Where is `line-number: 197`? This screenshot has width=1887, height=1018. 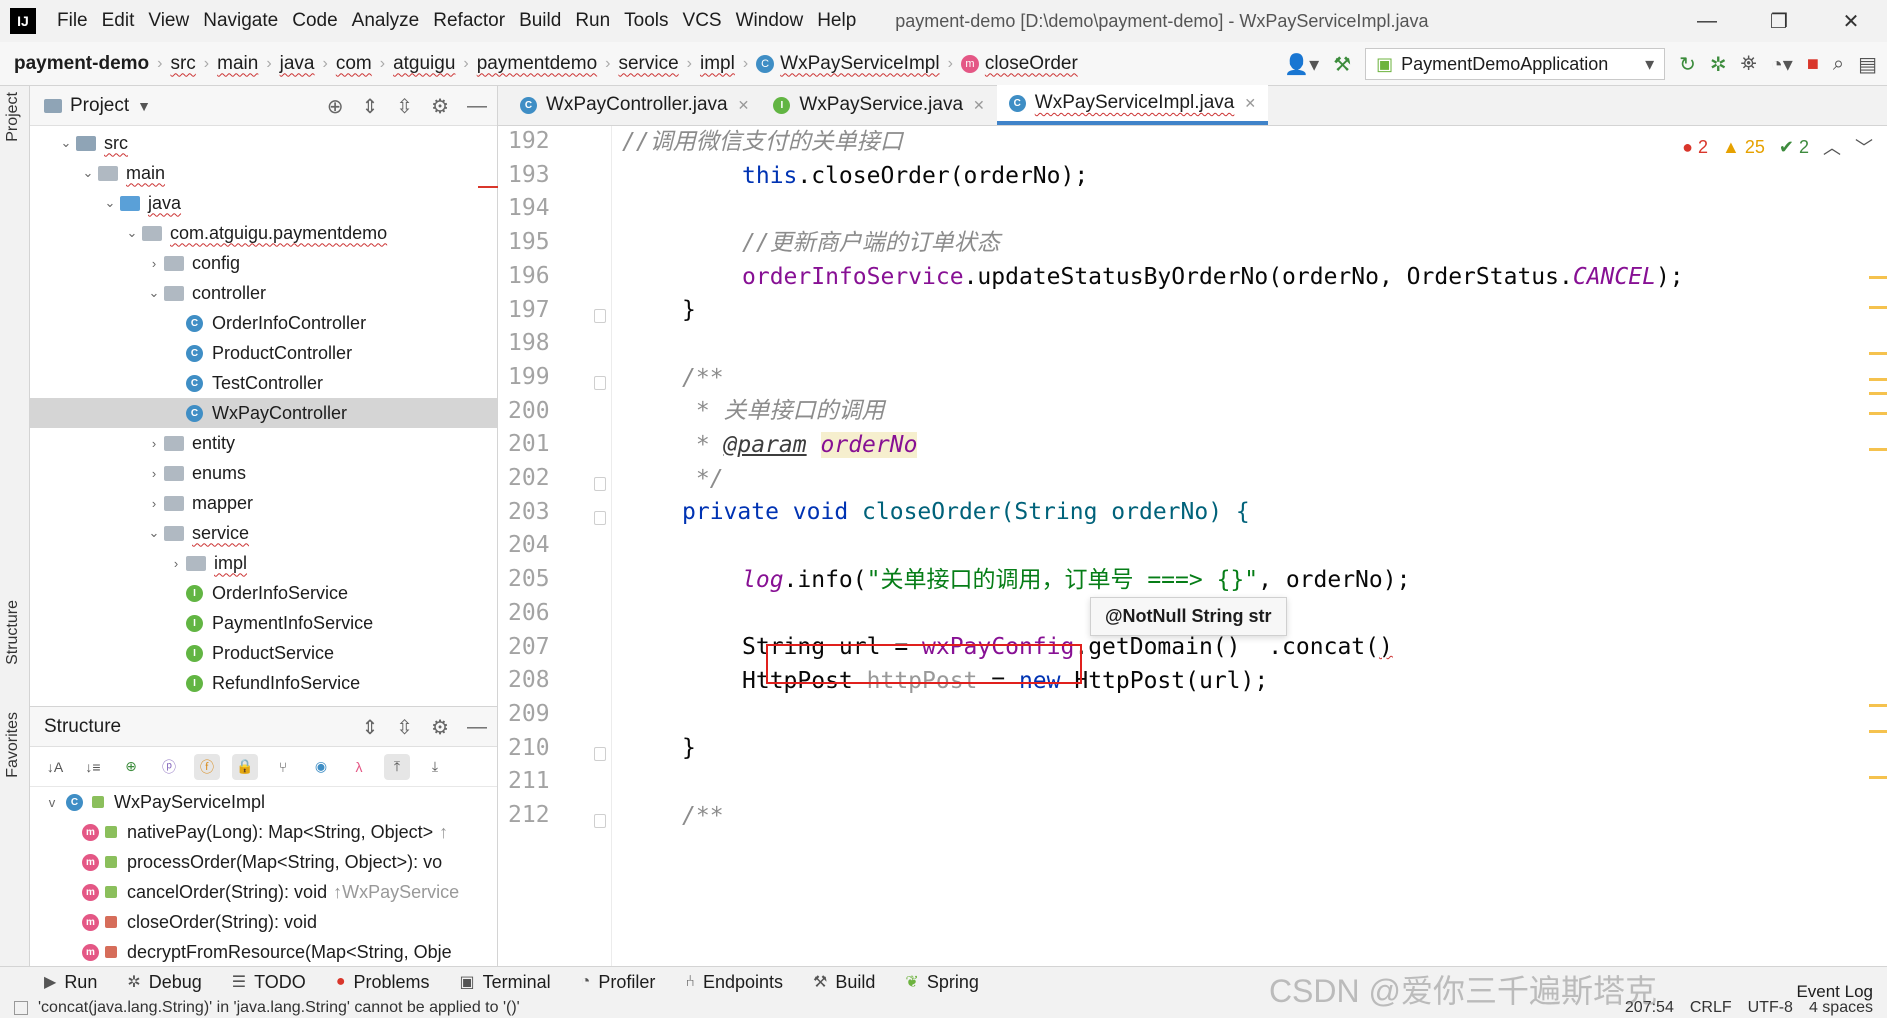 line-number: 197 is located at coordinates (533, 310).